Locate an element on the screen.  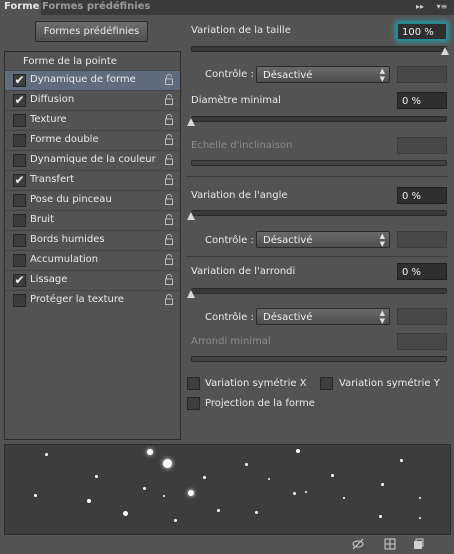
min-roundness-slider is located at coordinates (319, 359).